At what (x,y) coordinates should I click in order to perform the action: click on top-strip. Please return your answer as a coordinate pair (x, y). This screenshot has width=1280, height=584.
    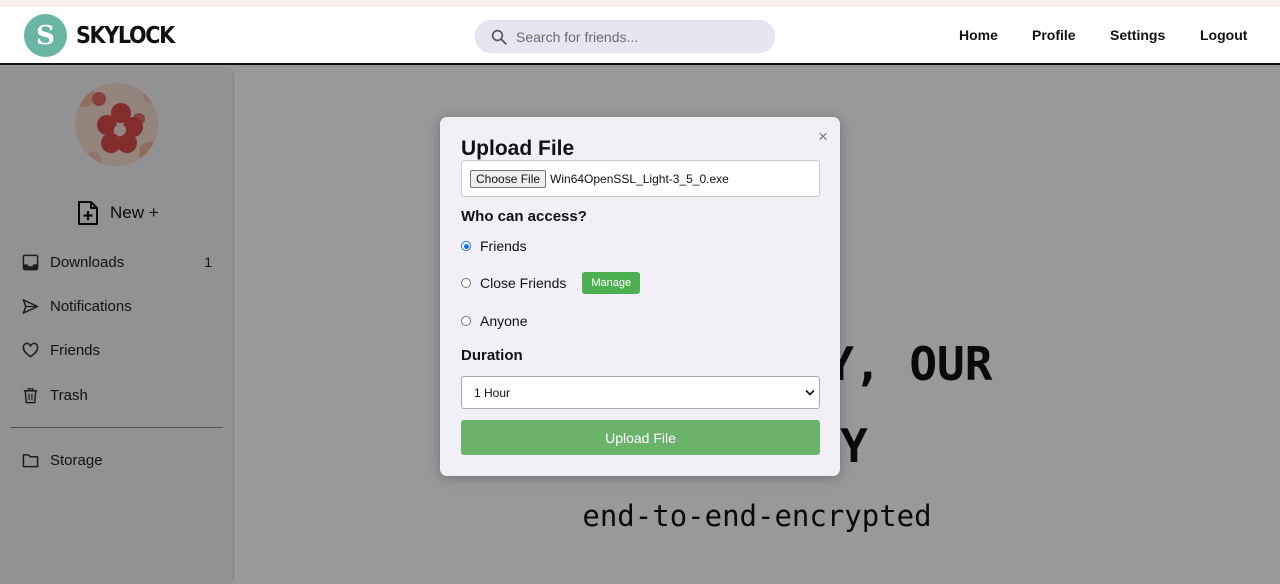
    Looking at the image, I should click on (640, 3).